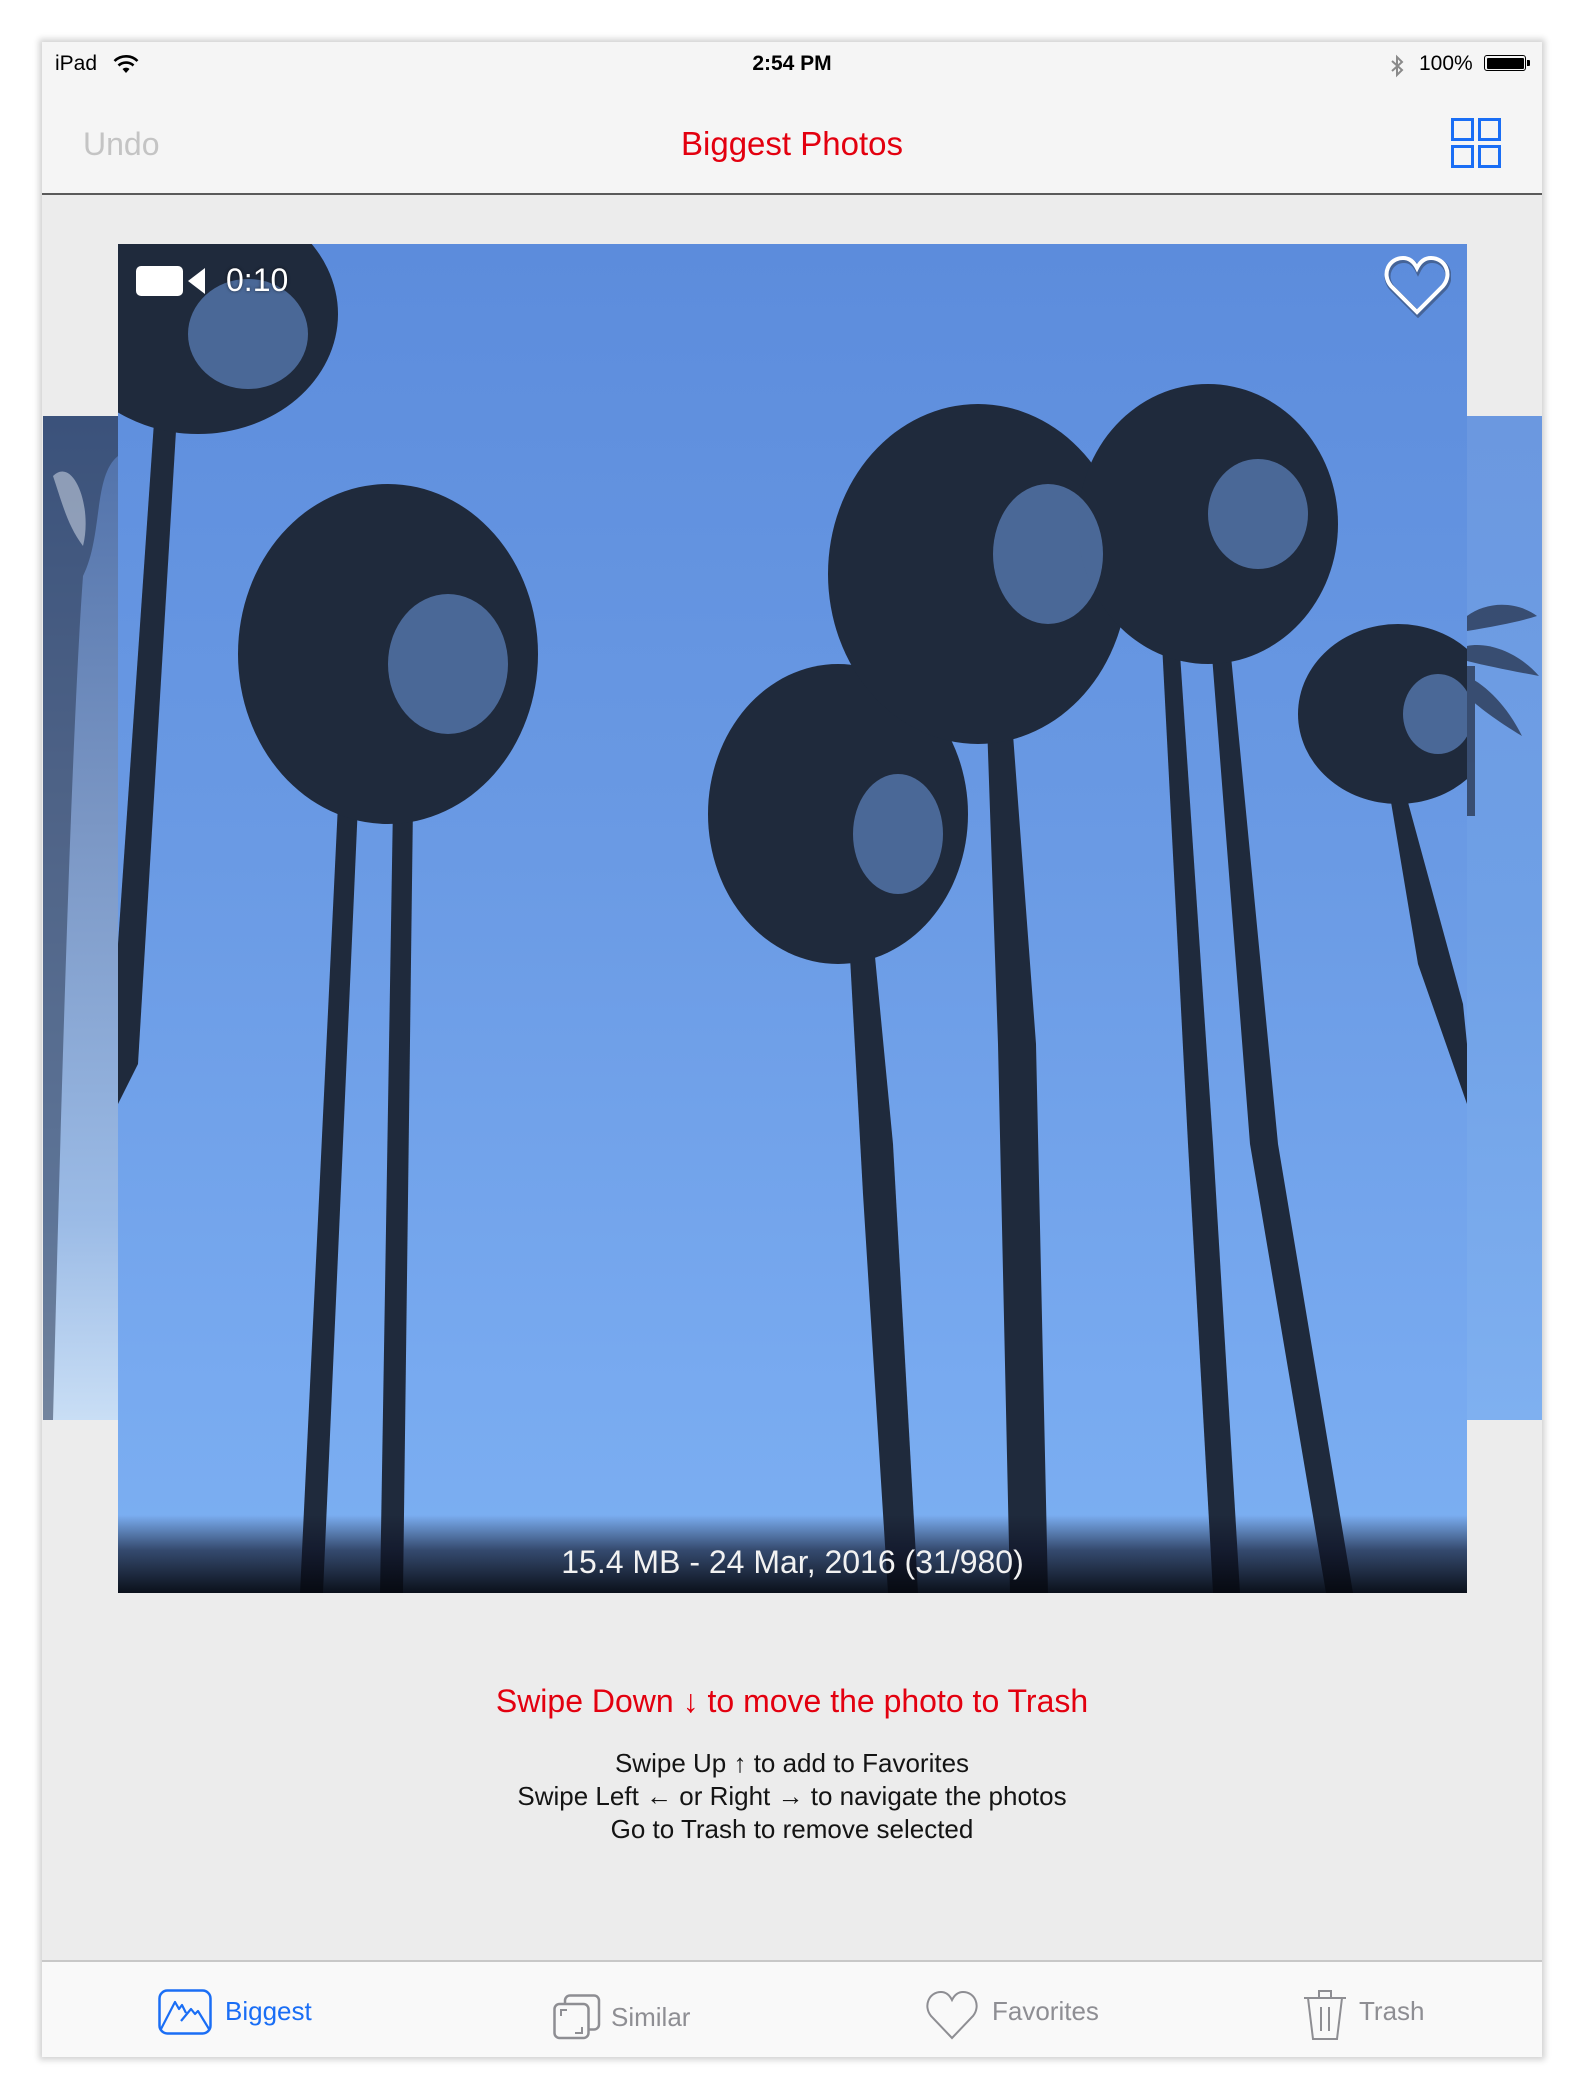  Describe the element at coordinates (257, 280) in the screenshot. I see `video-duration: 0:10` at that location.